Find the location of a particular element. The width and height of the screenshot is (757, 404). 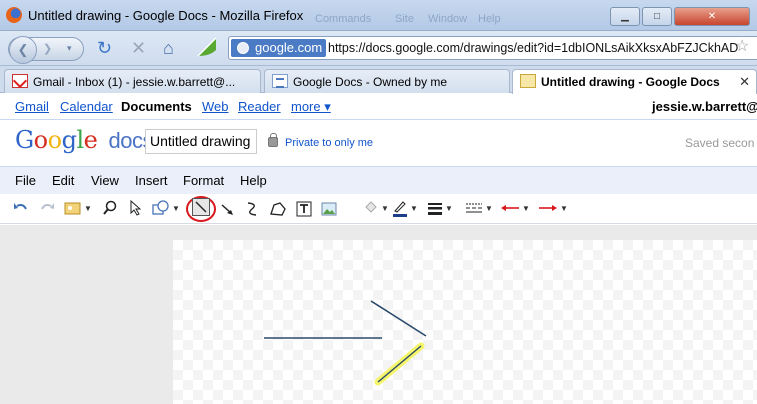

gbar-link-gmail: Gmail is located at coordinates (32, 106).